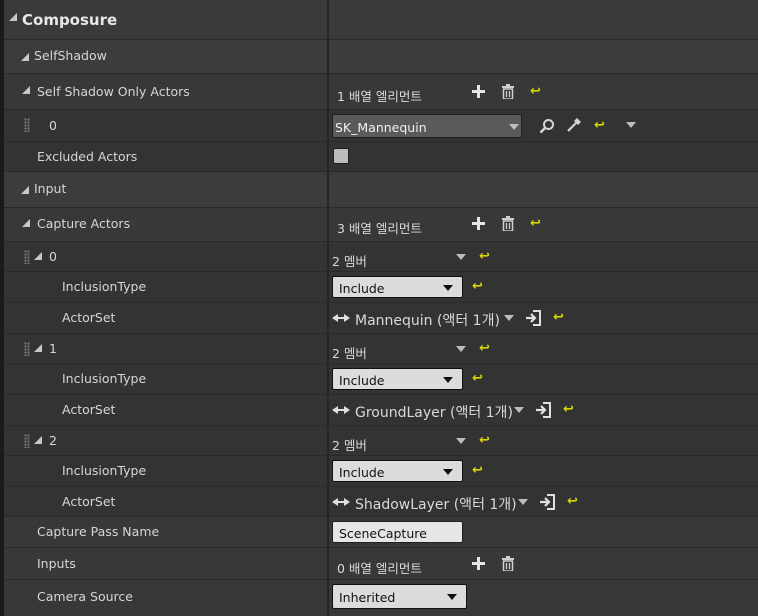  What do you see at coordinates (381, 20) in the screenshot?
I see `category-composure: Composure` at bounding box center [381, 20].